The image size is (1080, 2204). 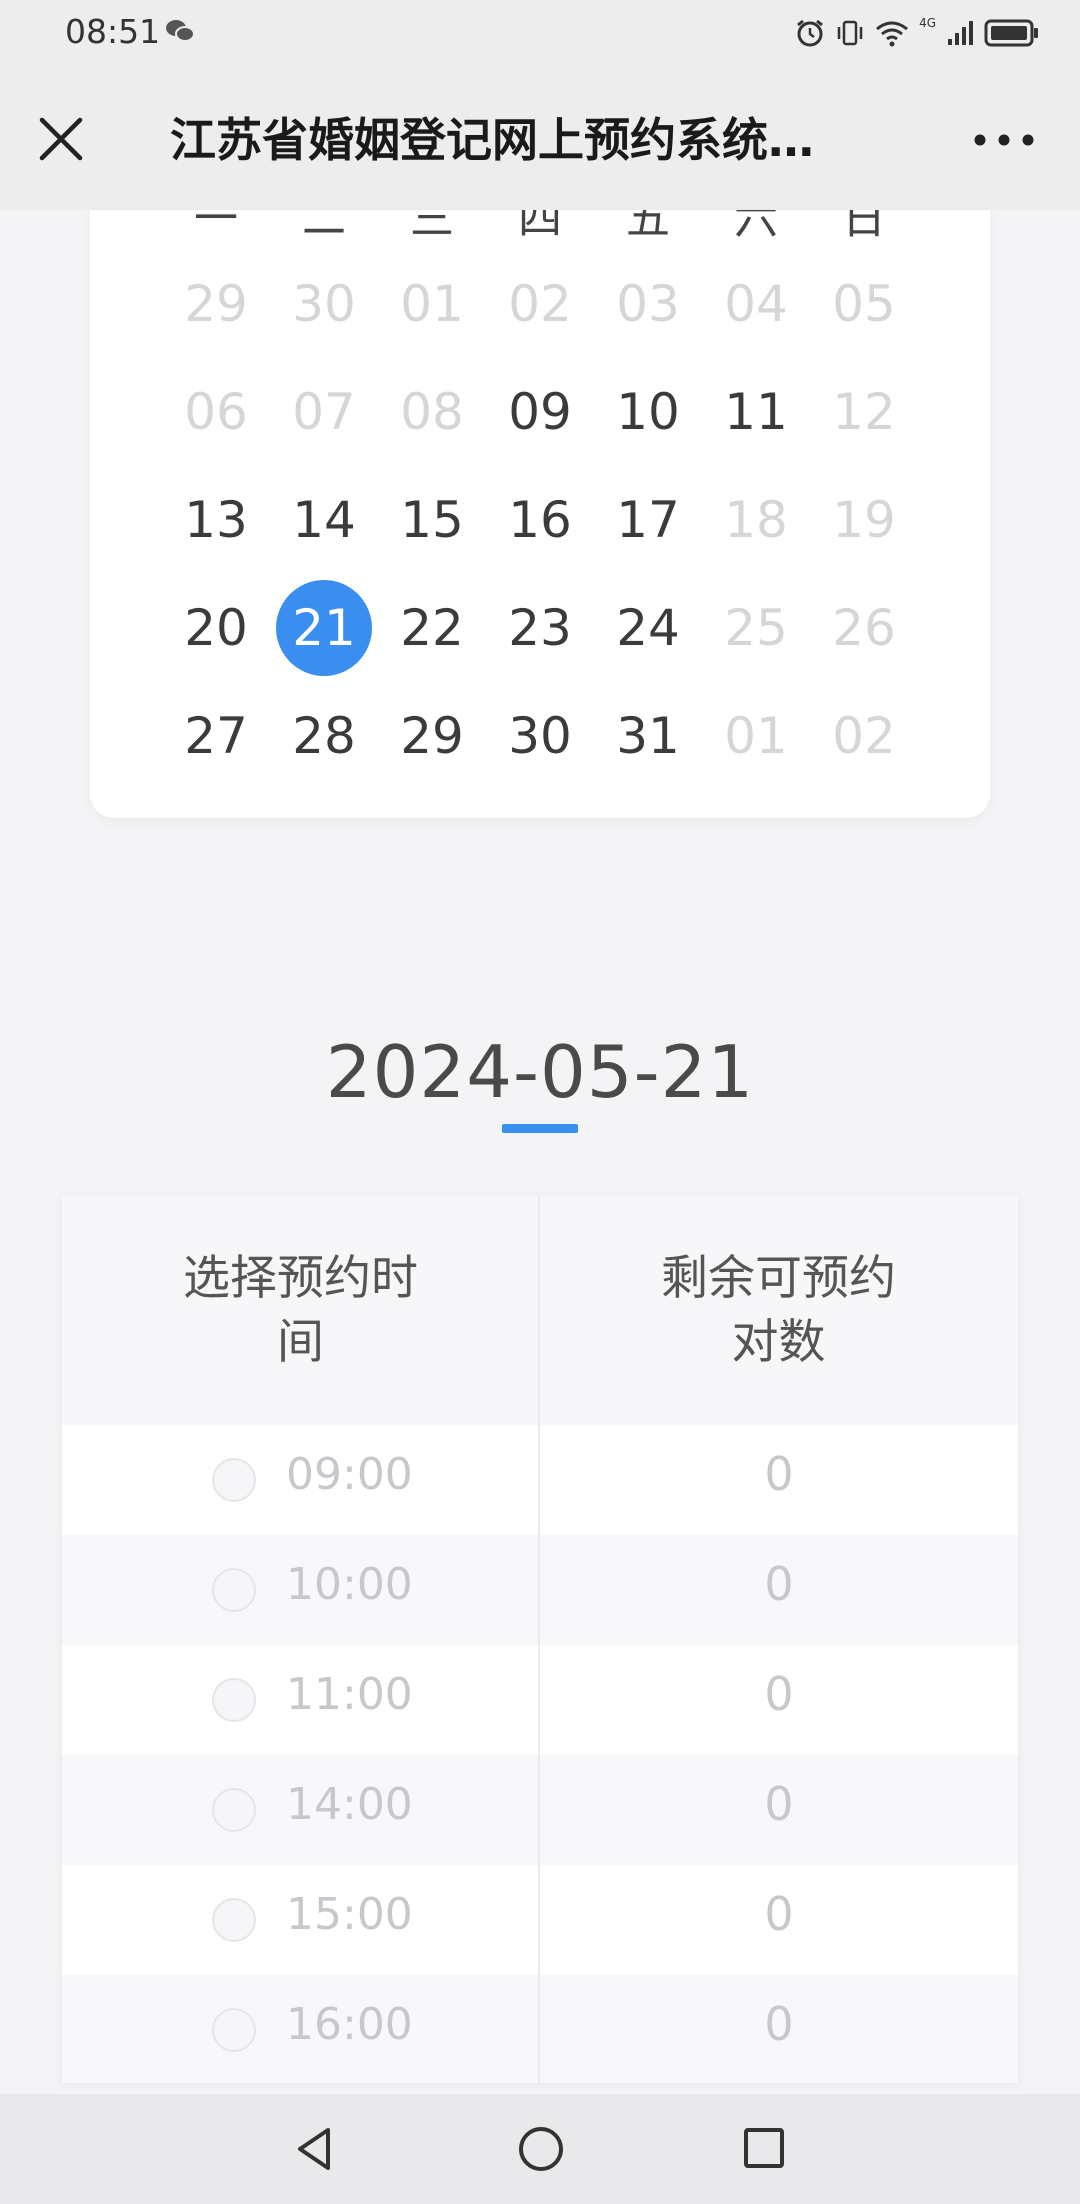 What do you see at coordinates (648, 628) in the screenshot?
I see `calendar-day: 24` at bounding box center [648, 628].